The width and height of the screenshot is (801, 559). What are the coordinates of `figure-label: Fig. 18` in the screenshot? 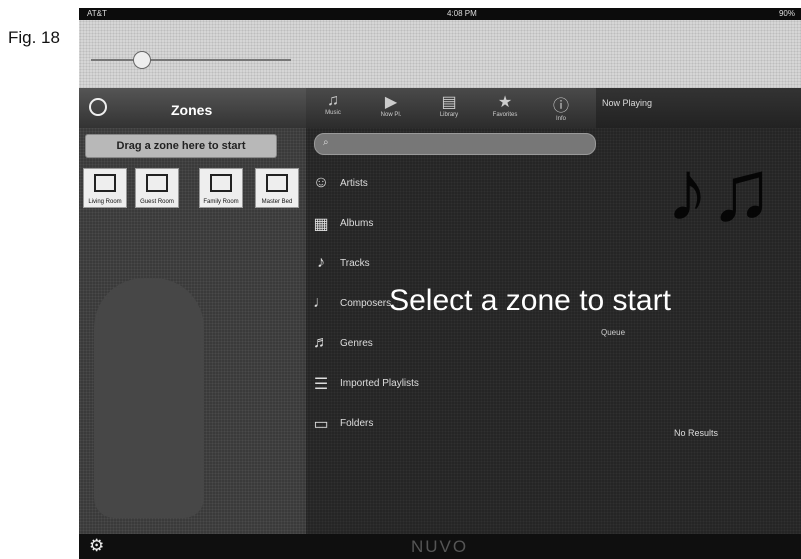 It's located at (34, 37).